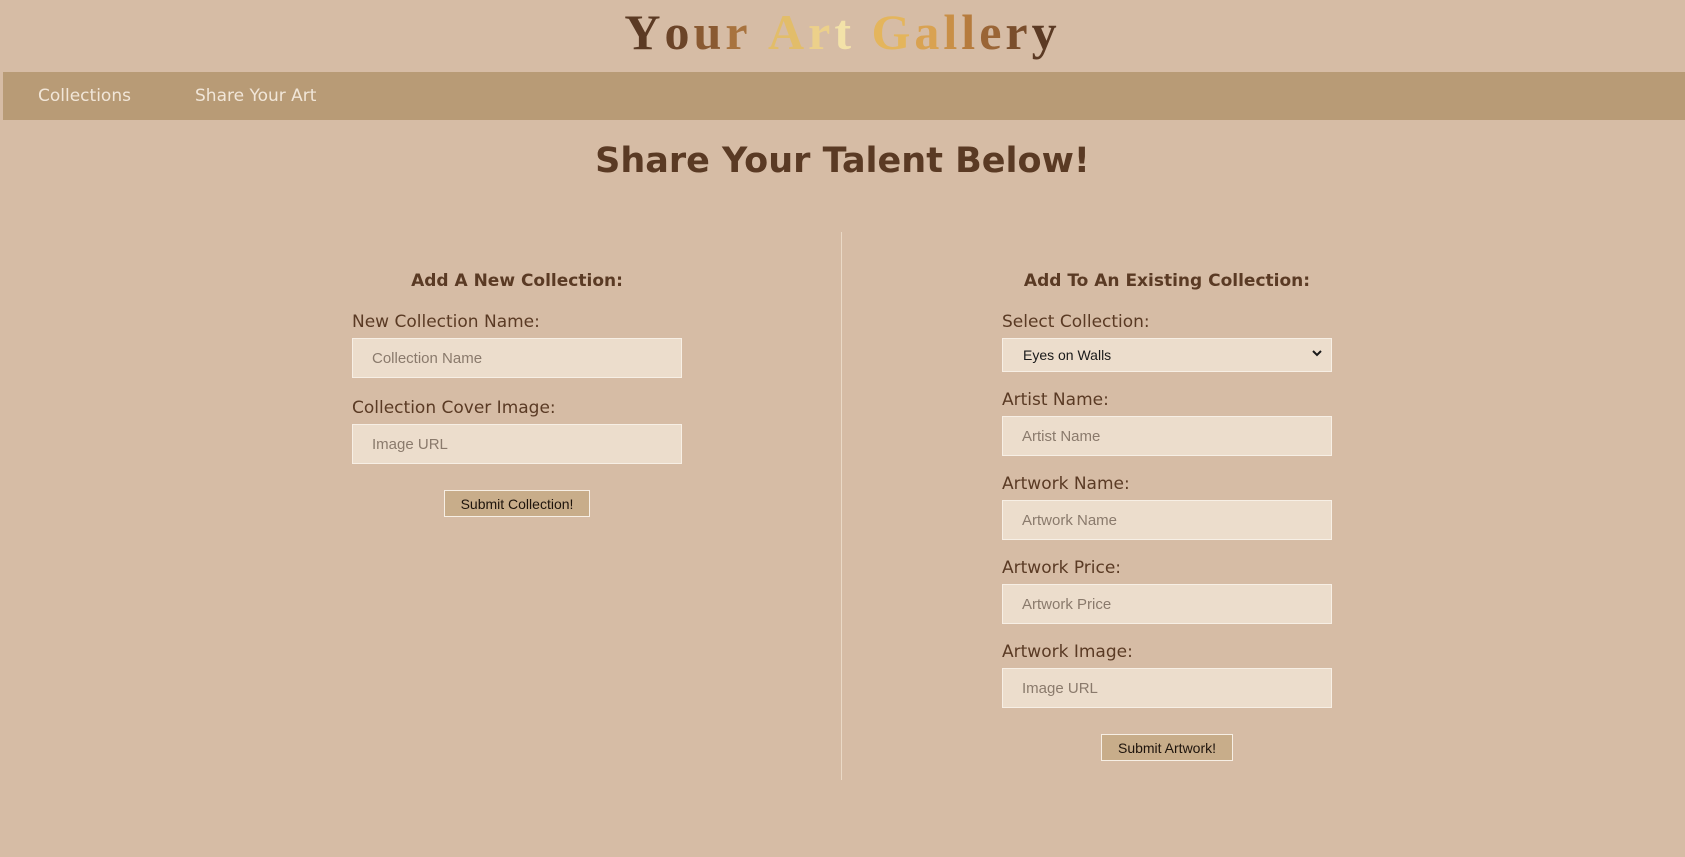  I want to click on site-title: Your Art Gallery, so click(842, 32).